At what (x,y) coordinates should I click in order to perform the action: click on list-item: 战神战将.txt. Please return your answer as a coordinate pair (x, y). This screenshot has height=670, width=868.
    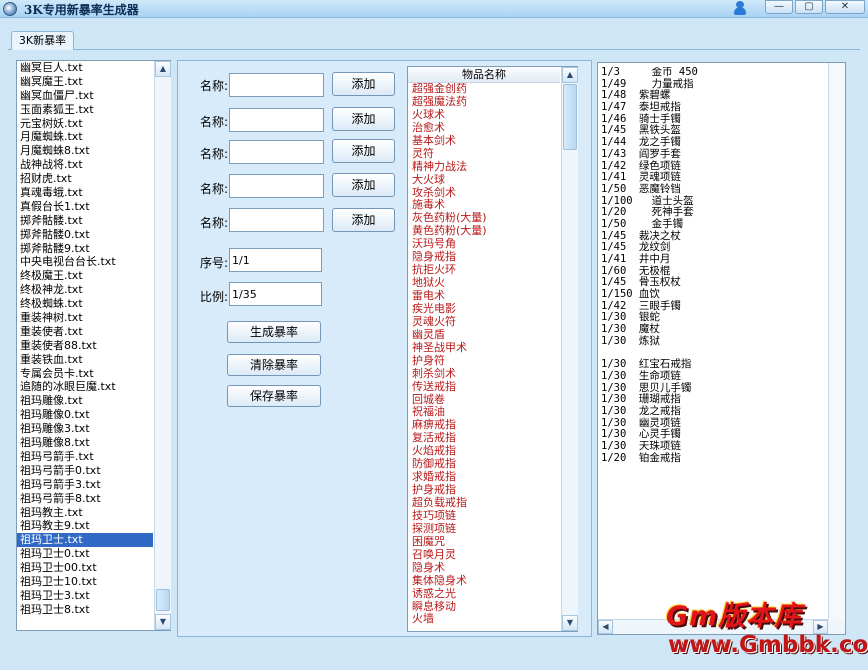
    Looking at the image, I should click on (85, 165).